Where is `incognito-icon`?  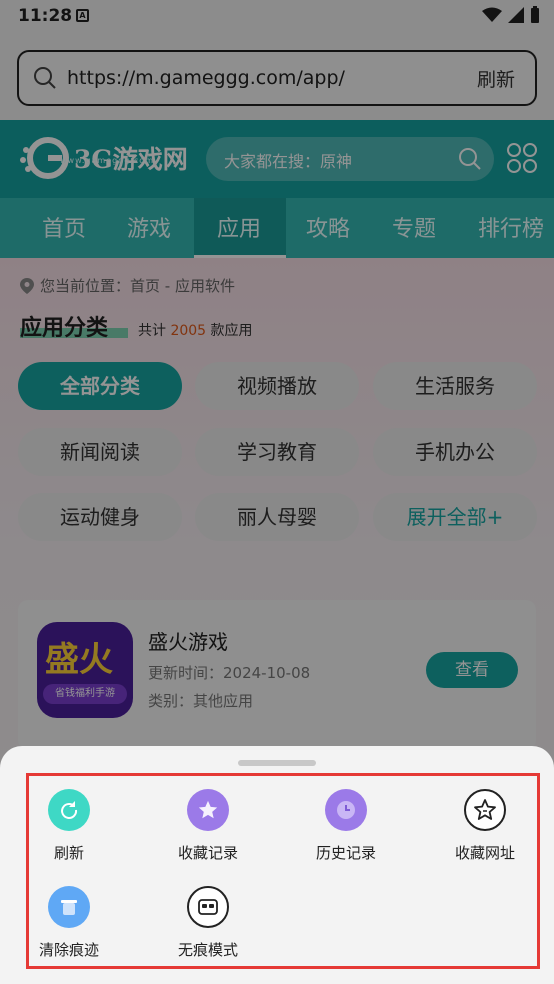
incognito-icon is located at coordinates (208, 907).